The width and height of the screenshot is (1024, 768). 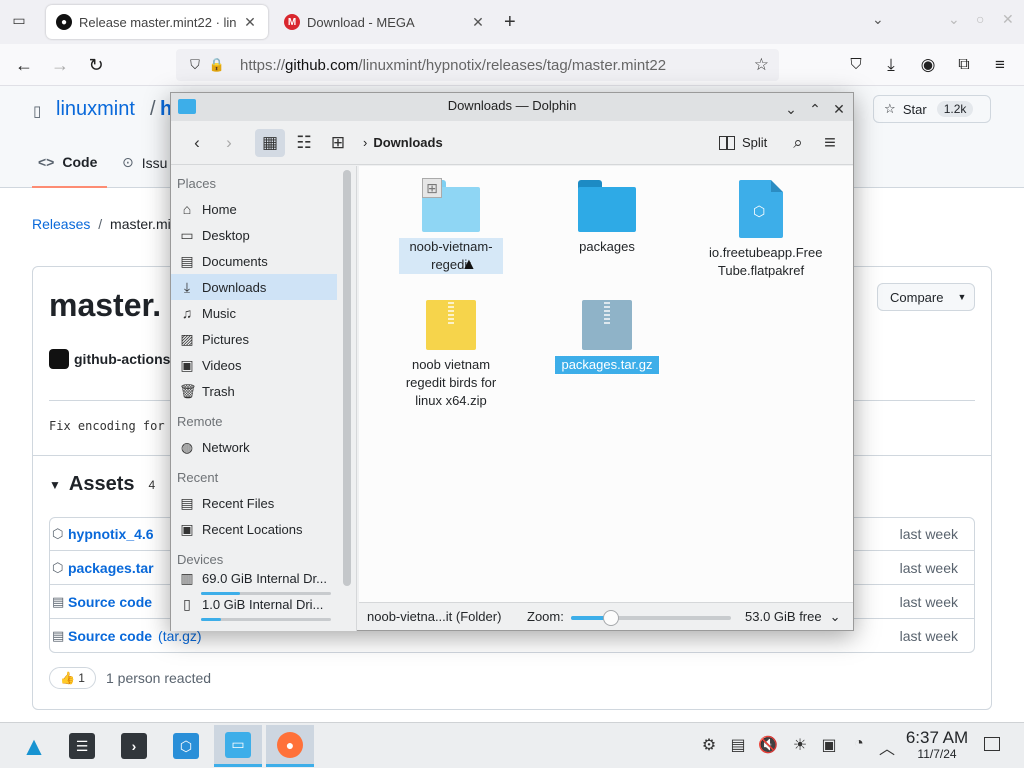 I want to click on file-item-targz: packages.tar.gz, so click(x=607, y=337).